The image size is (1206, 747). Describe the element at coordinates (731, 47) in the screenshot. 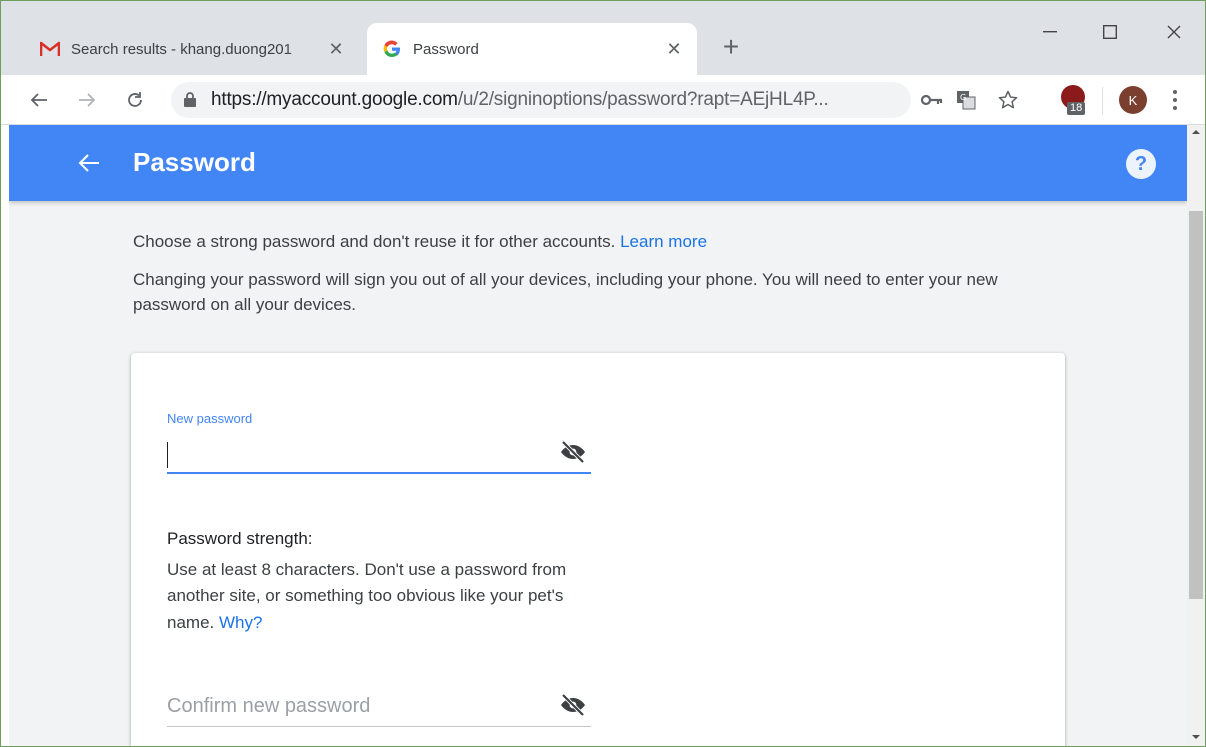

I see `new-tab-button: +` at that location.